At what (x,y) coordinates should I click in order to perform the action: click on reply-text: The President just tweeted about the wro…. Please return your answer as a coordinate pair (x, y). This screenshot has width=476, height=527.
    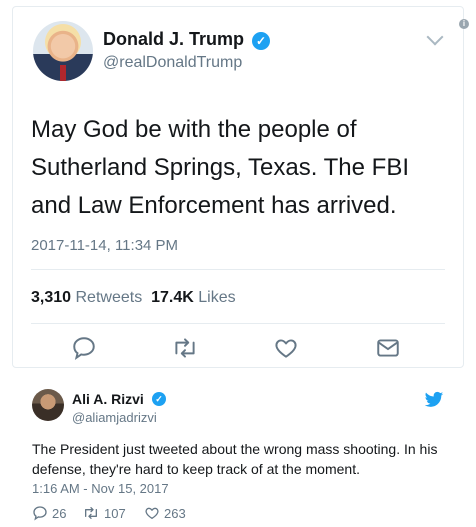
    Looking at the image, I should click on (235, 459).